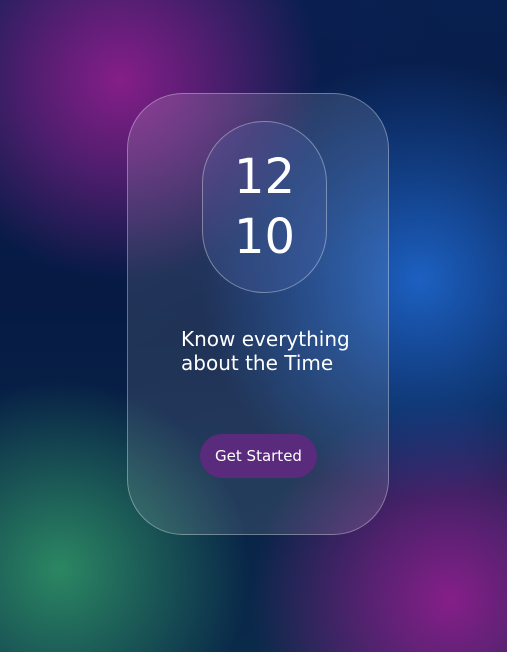  I want to click on tagline-line-2: about the Time, so click(257, 363).